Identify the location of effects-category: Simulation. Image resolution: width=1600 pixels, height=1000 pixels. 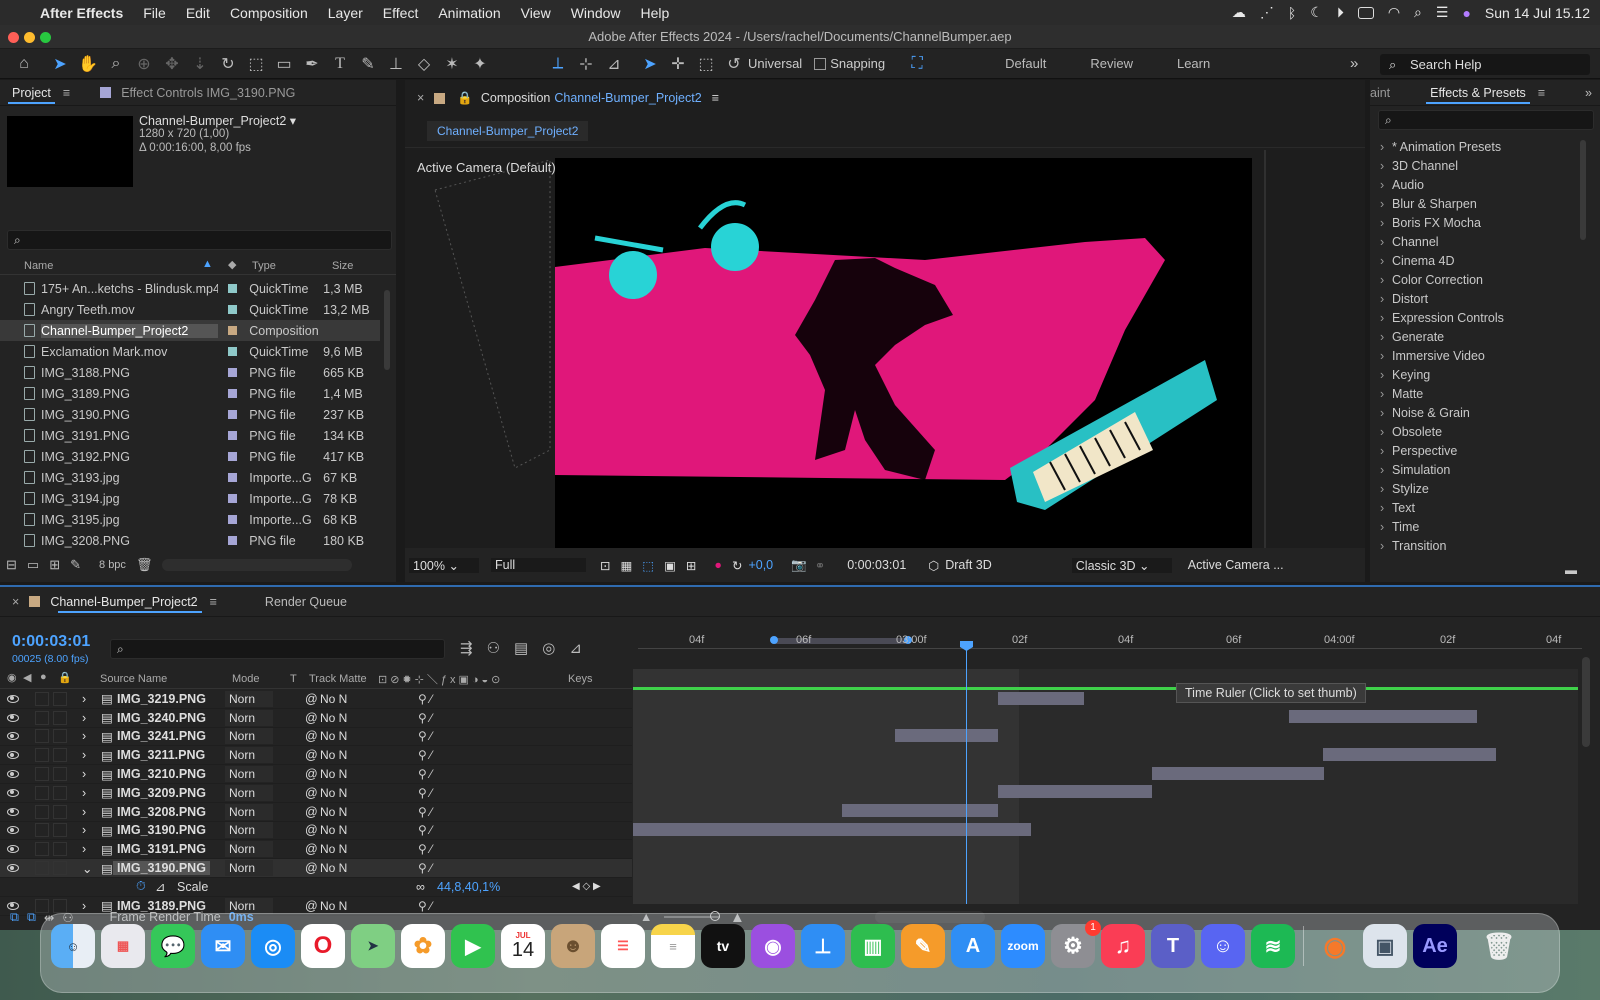
(1488, 470).